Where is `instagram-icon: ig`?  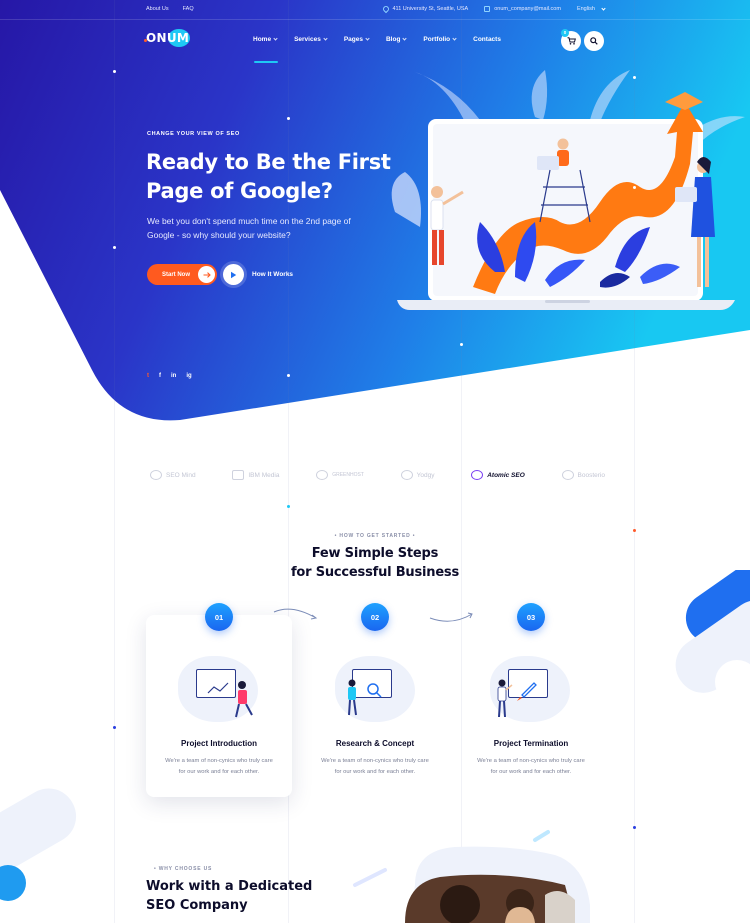
instagram-icon: ig is located at coordinates (188, 376).